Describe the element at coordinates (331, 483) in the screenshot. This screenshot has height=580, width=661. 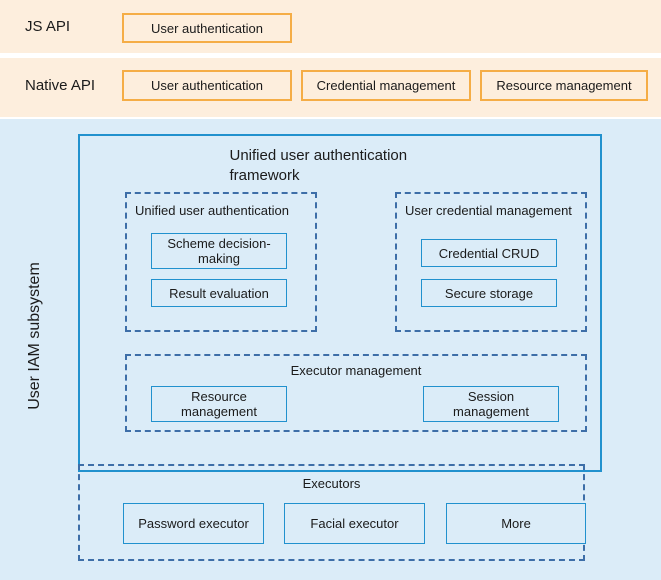
I see `group-executors-title: Executors` at that location.